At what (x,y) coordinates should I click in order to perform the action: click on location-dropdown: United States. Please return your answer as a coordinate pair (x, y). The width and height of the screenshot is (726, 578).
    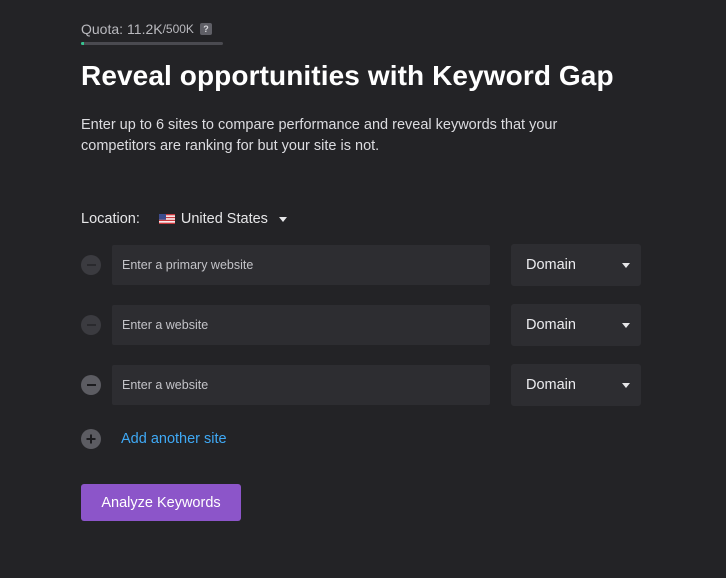
    Looking at the image, I should click on (222, 219).